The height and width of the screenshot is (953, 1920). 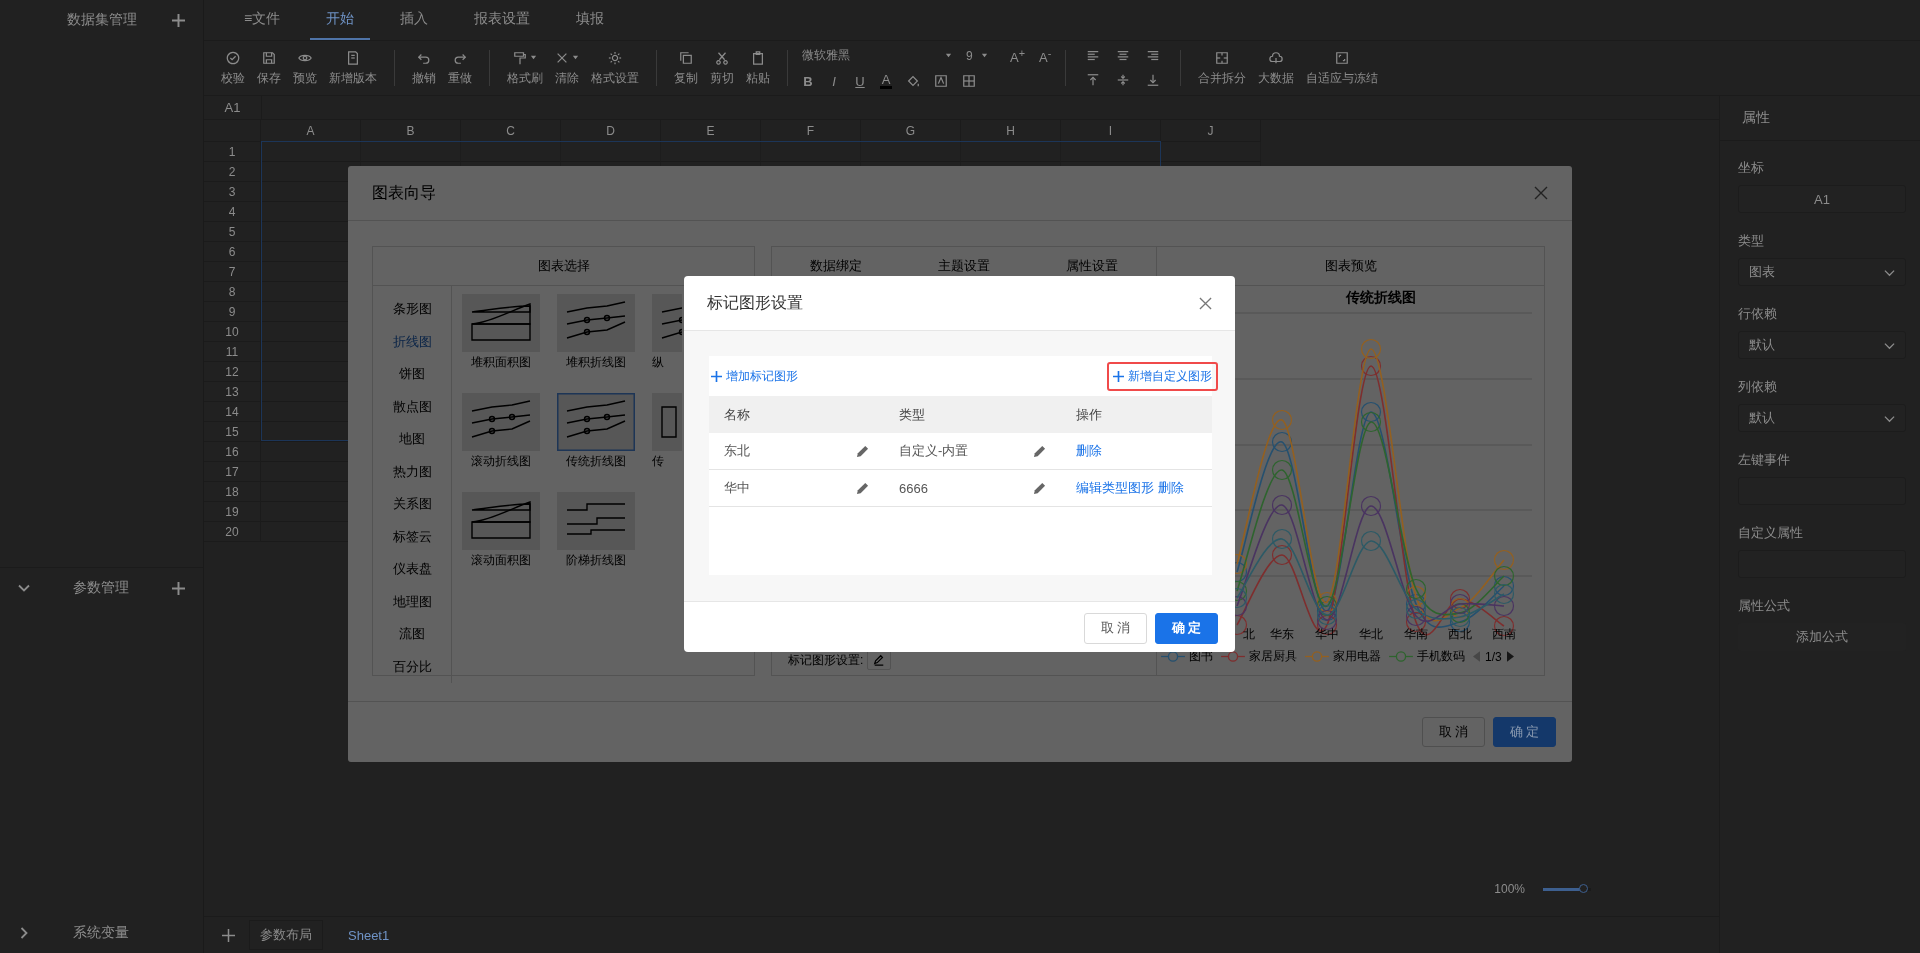 I want to click on row-header: 15, so click(x=232, y=432).